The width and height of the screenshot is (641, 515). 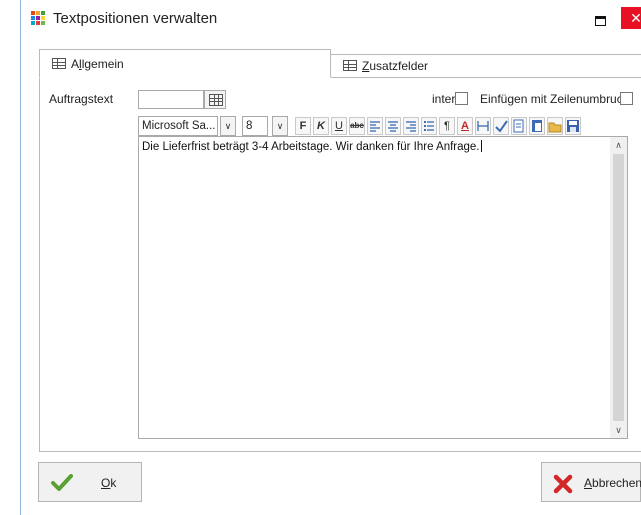 What do you see at coordinates (228, 126) in the screenshot?
I see `font-family-dropdown-icon: ∨` at bounding box center [228, 126].